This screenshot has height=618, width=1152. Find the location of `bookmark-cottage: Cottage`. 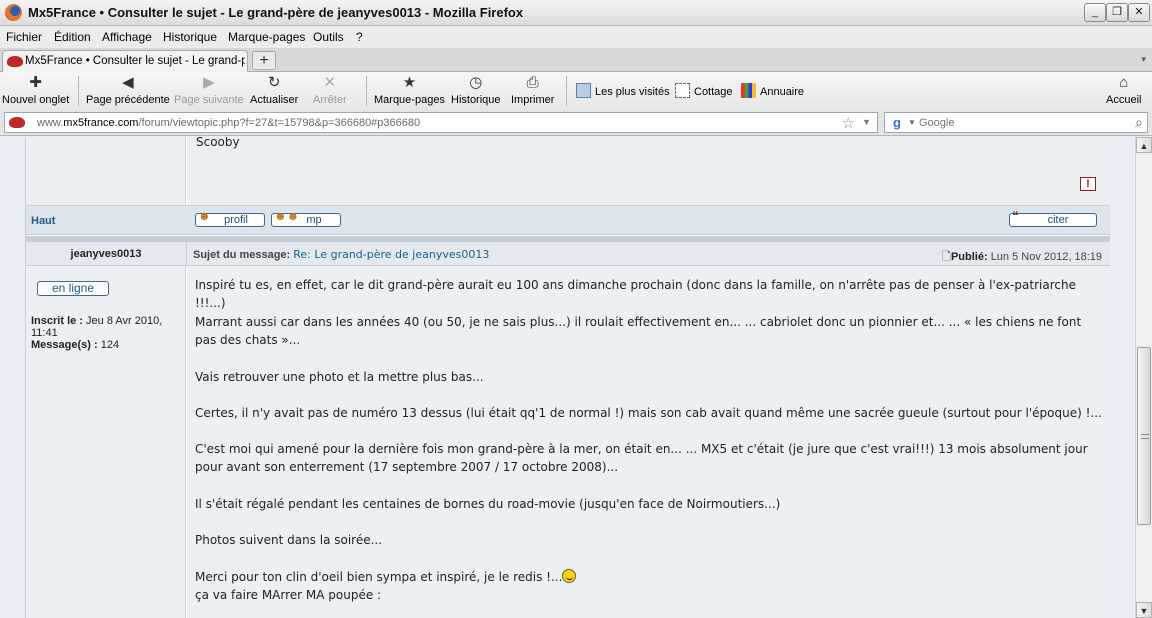

bookmark-cottage: Cottage is located at coordinates (704, 90).